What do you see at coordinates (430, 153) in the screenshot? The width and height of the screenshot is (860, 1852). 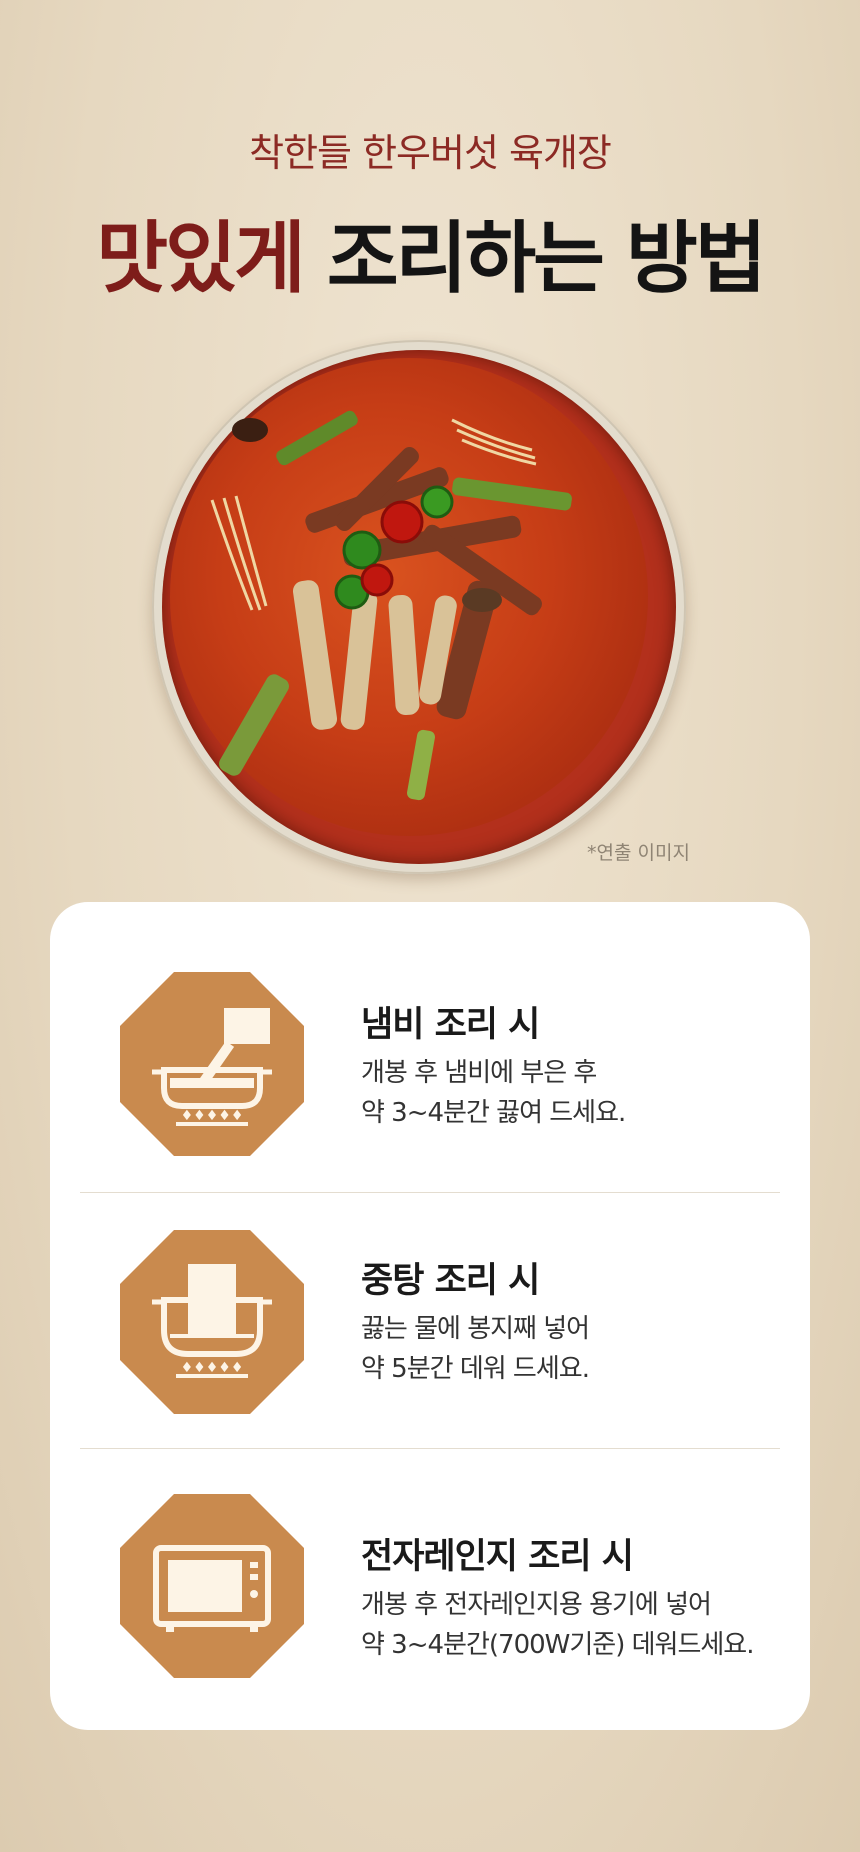 I see `product-subtitle: 착한들 한우버섯 육개장` at bounding box center [430, 153].